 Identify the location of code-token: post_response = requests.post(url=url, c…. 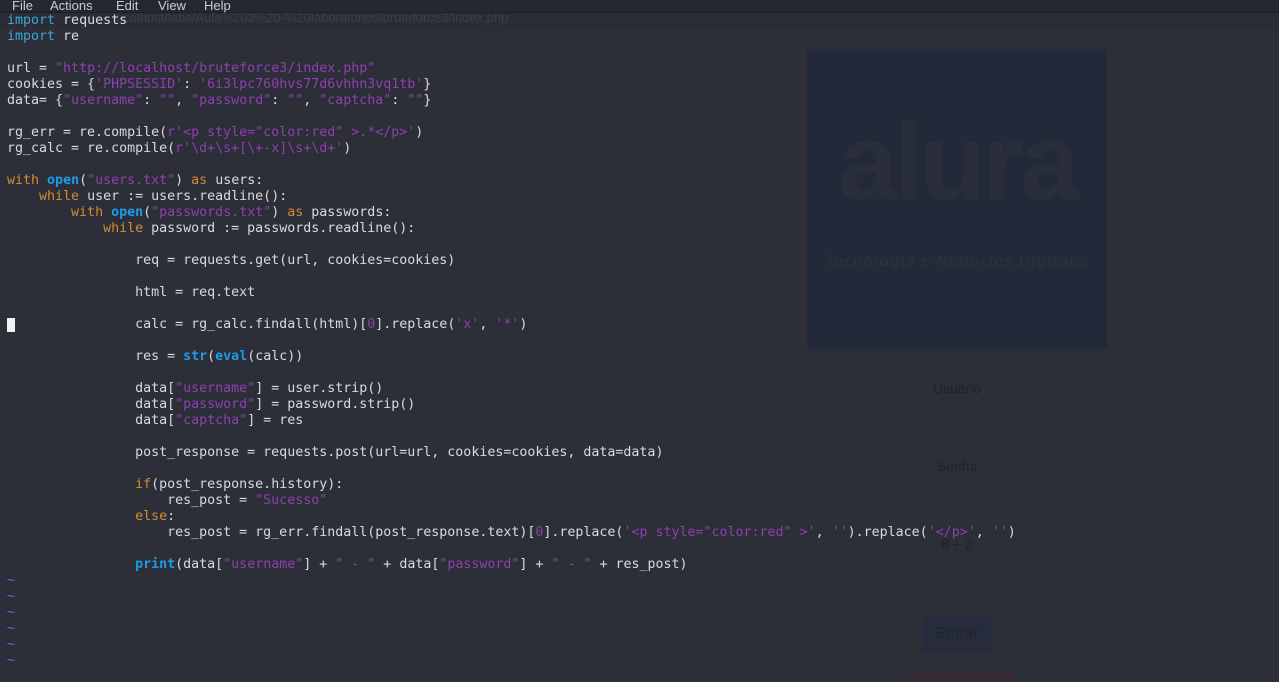
(335, 452).